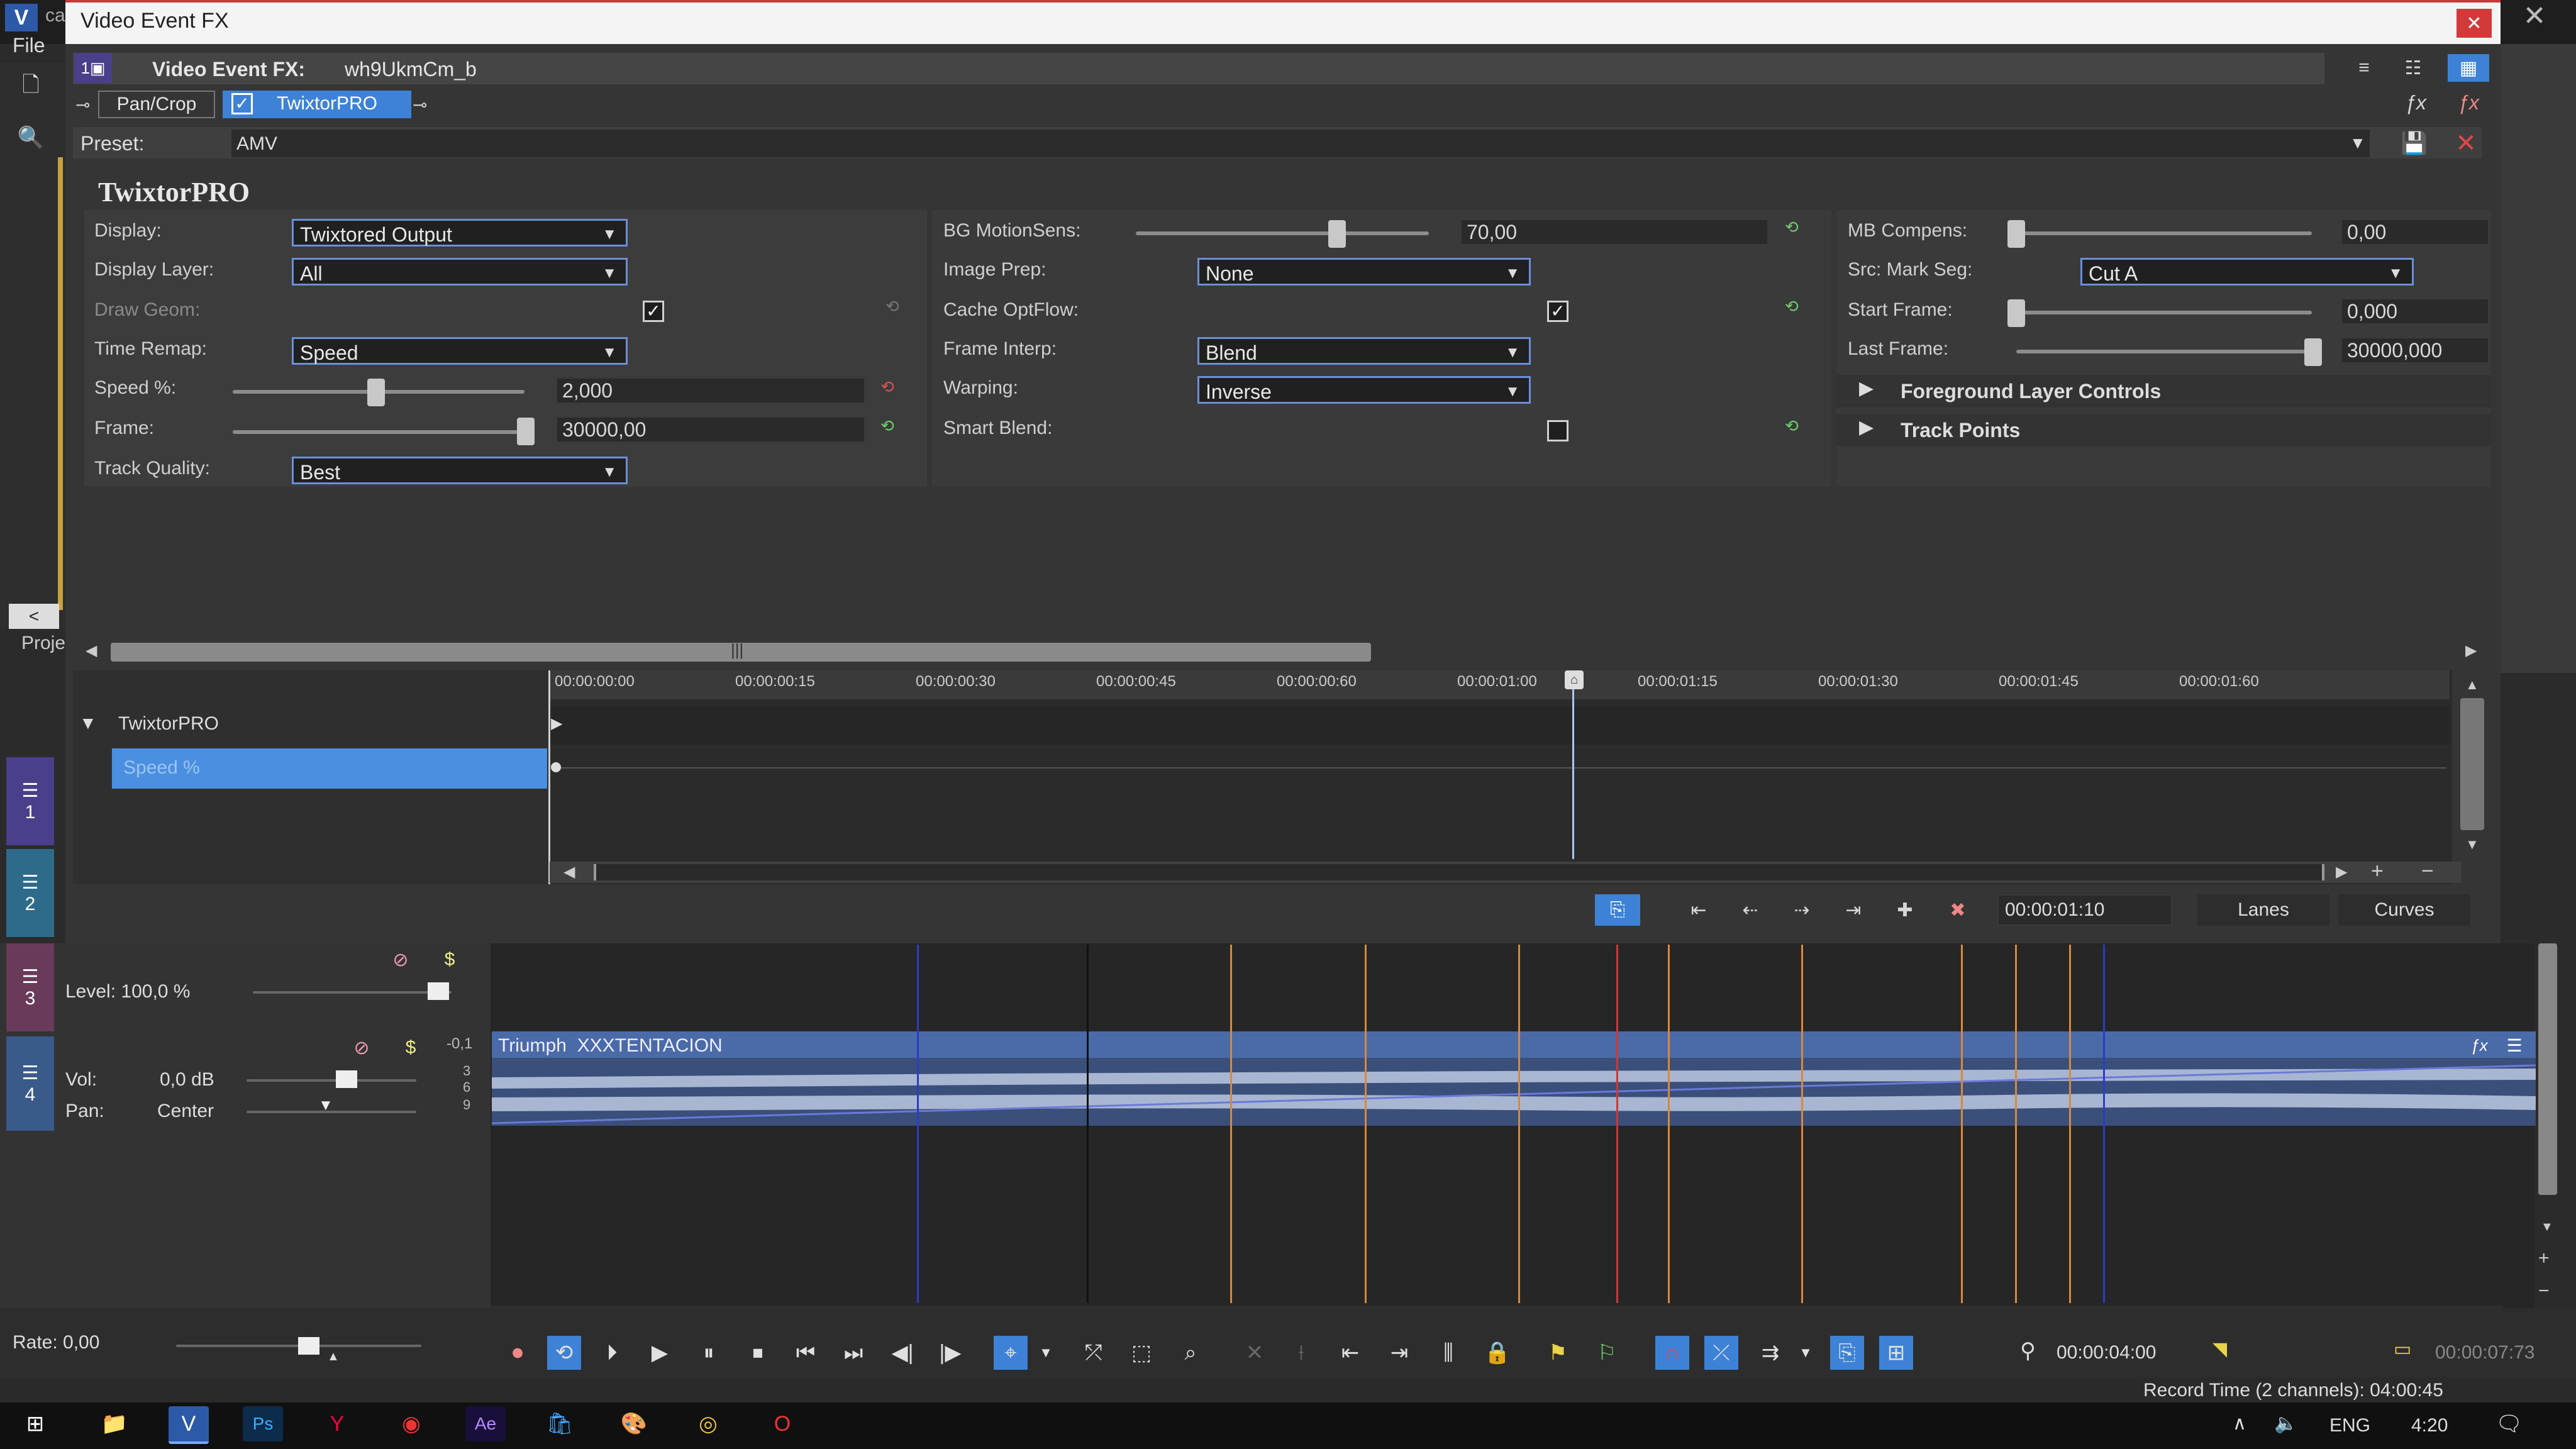 The height and width of the screenshot is (1449, 2576). Describe the element at coordinates (634, 1423) in the screenshot. I see `paint-icon: 🎨` at that location.